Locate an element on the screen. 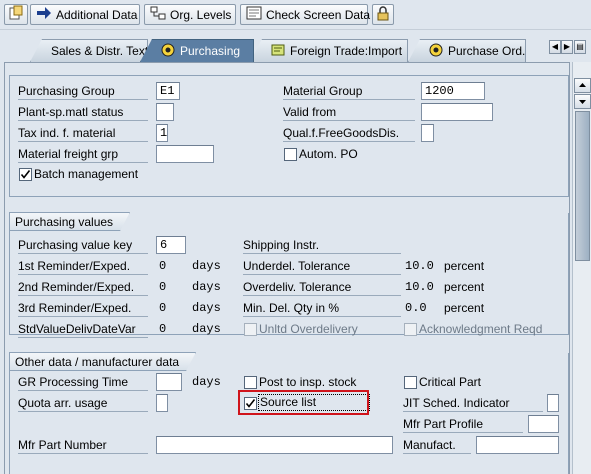 The image size is (591, 474). shipping-instr-label: Shipping Instr. is located at coordinates (322, 245).